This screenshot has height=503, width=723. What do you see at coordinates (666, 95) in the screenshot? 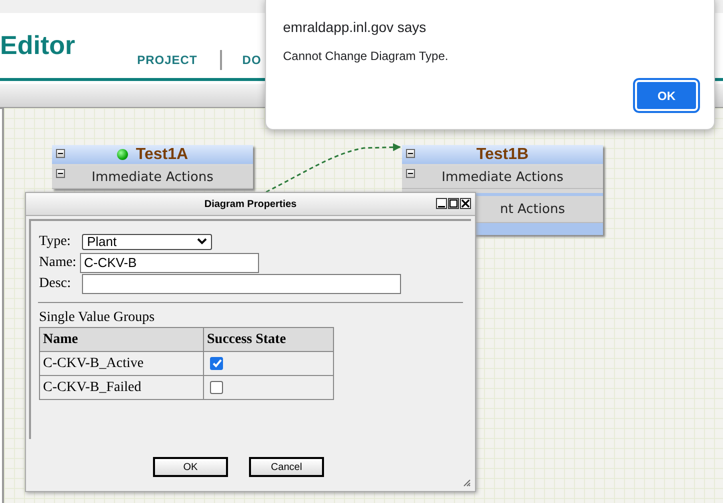
I see `ok-button: OK` at bounding box center [666, 95].